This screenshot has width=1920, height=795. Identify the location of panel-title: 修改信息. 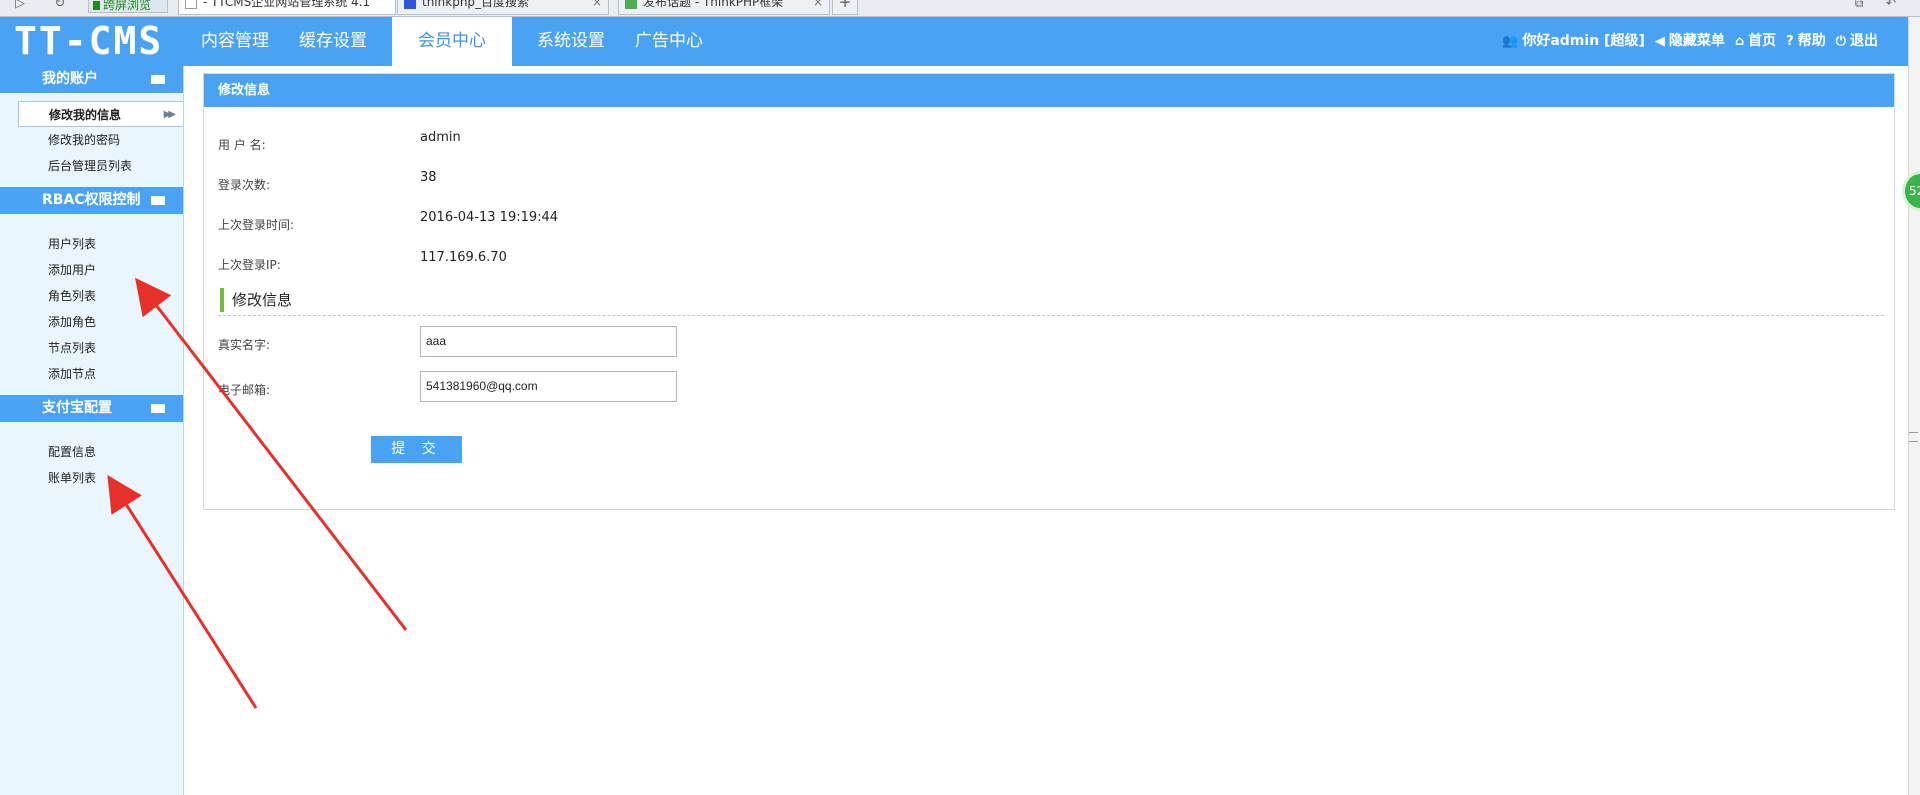
(1049, 90).